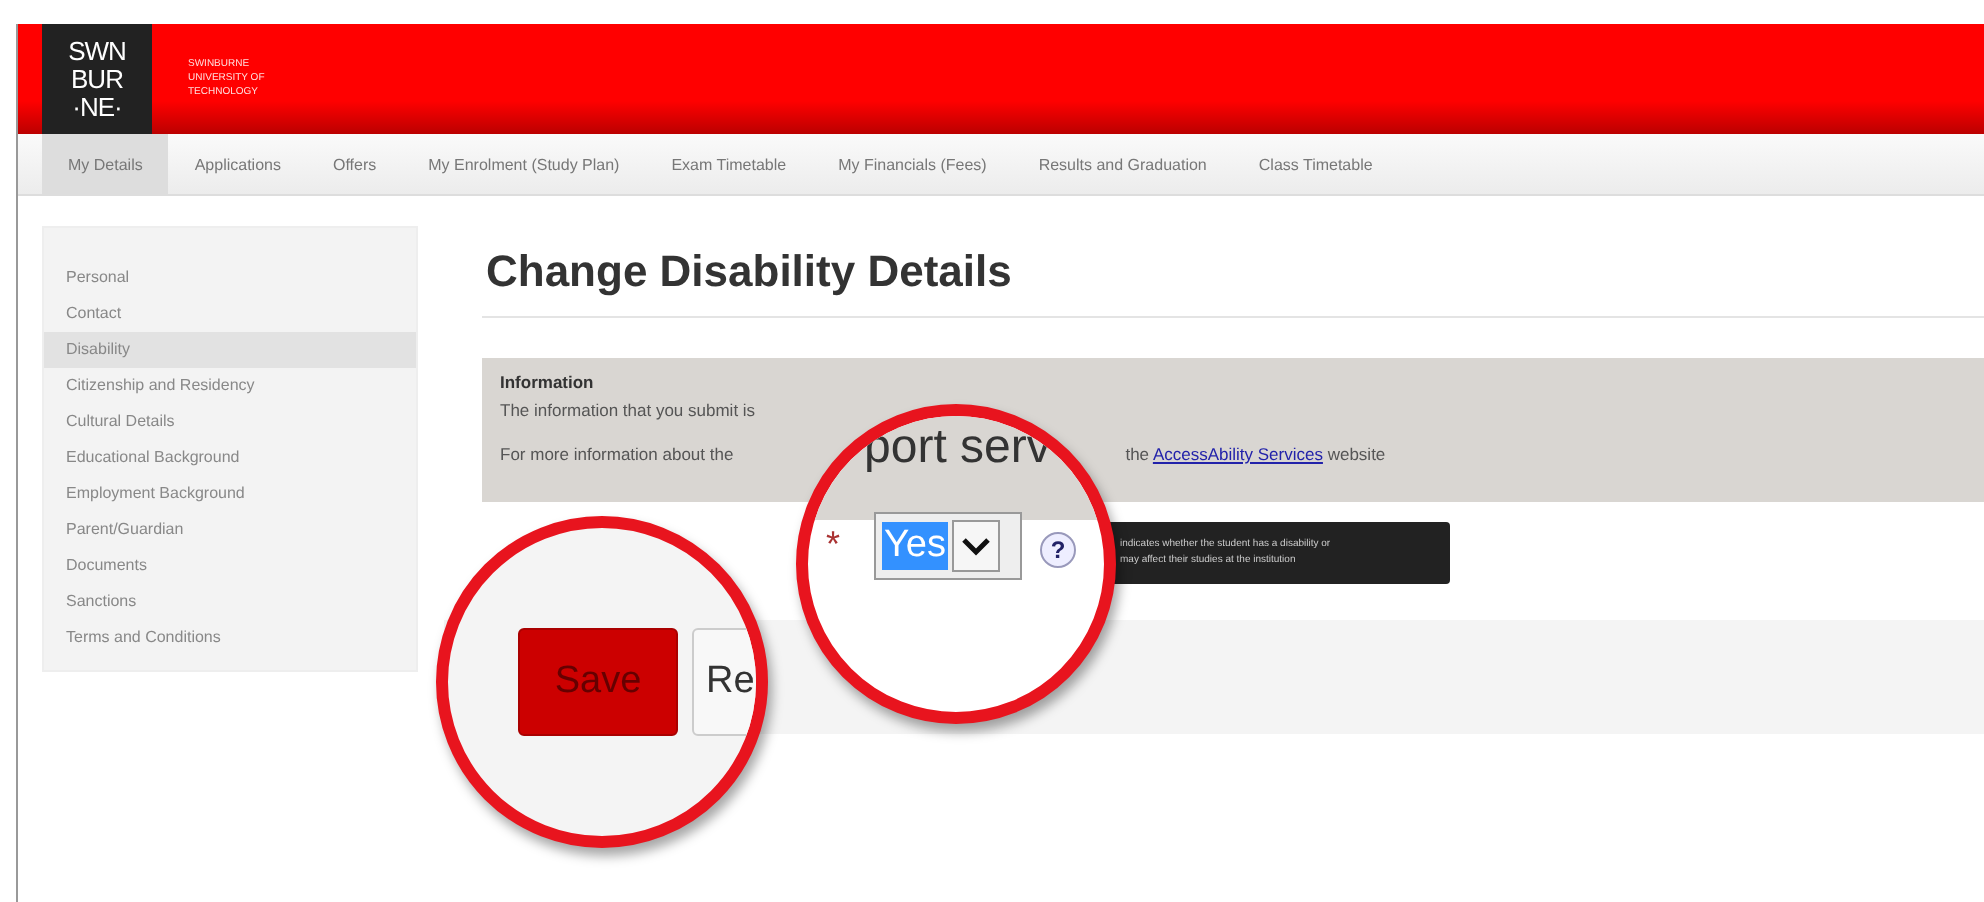 The image size is (1984, 902). Describe the element at coordinates (548, 382) in the screenshot. I see `information-heading: Information` at that location.